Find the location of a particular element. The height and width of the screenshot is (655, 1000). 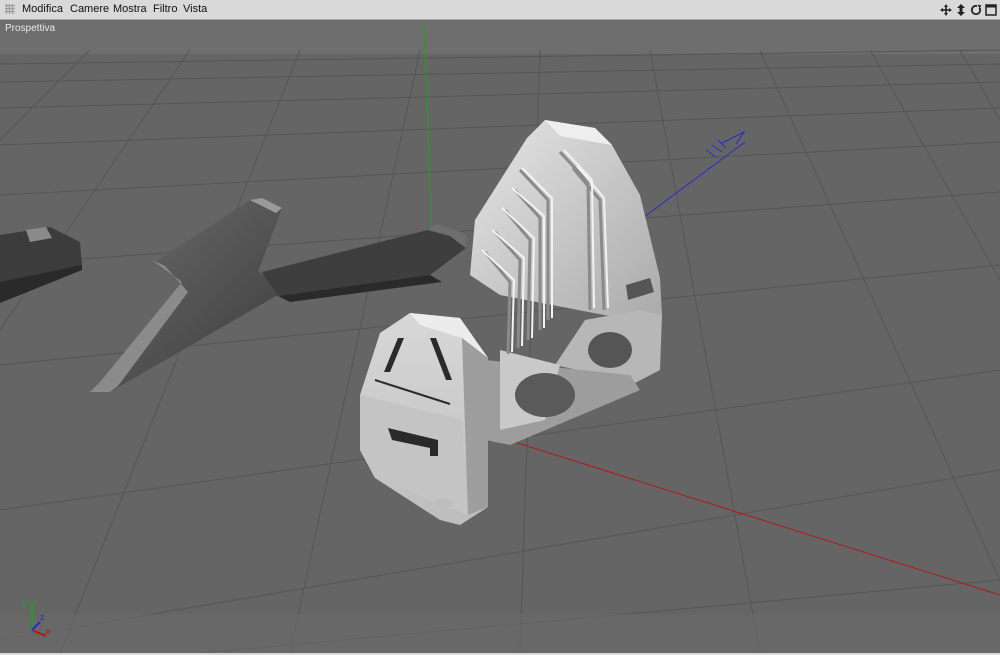

axis-x-label: x is located at coordinates (48, 631).